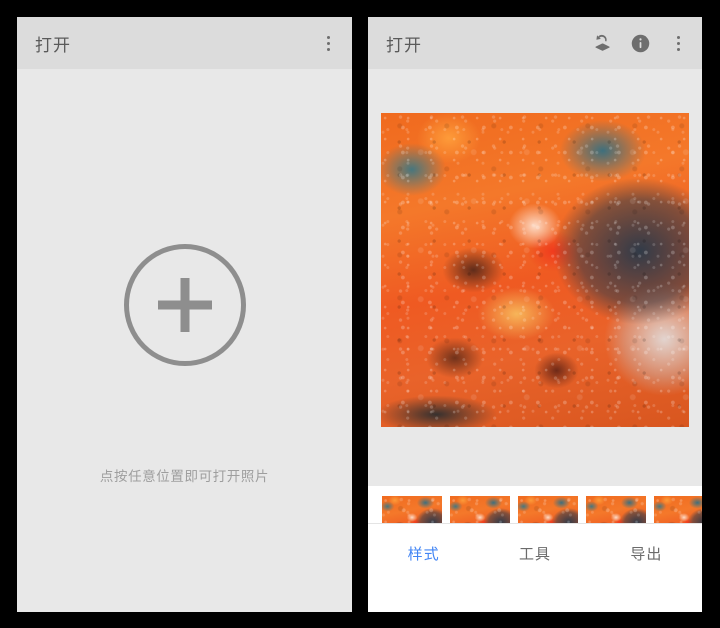  I want to click on tab-styles: 样式, so click(423, 544).